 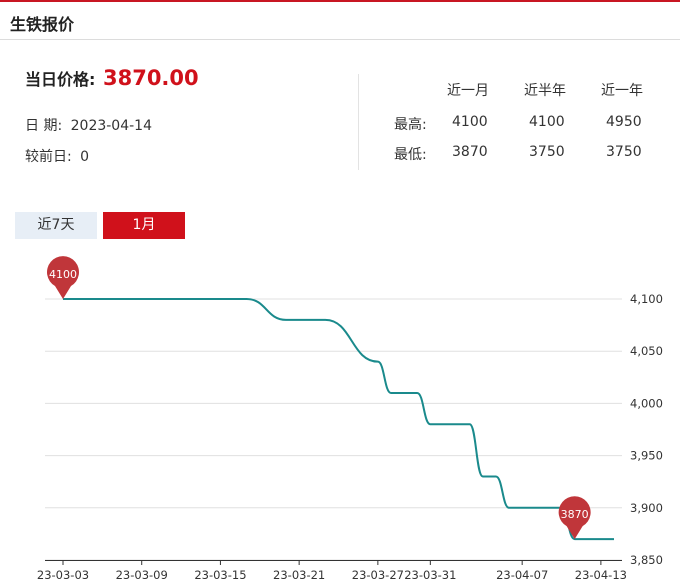 What do you see at coordinates (522, 575) in the screenshot?
I see `x-tick-label: 23-04-07` at bounding box center [522, 575].